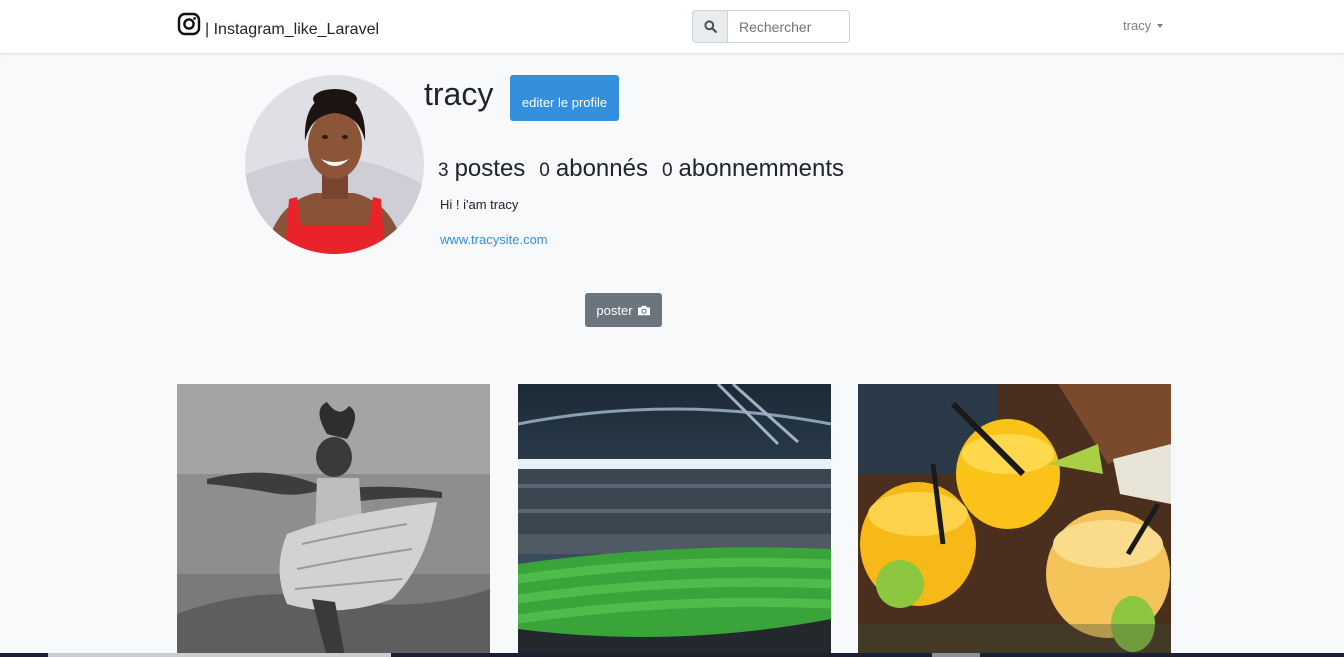 This screenshot has height=657, width=1344. I want to click on instagram-icon, so click(189, 26).